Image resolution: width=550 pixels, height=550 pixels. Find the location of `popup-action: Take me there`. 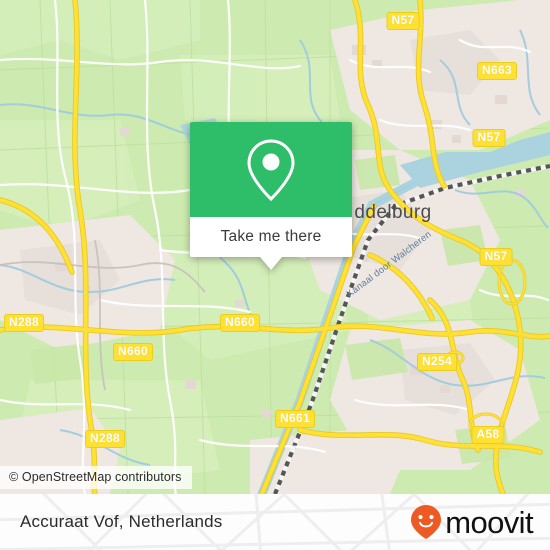

popup-action: Take me there is located at coordinates (271, 237).